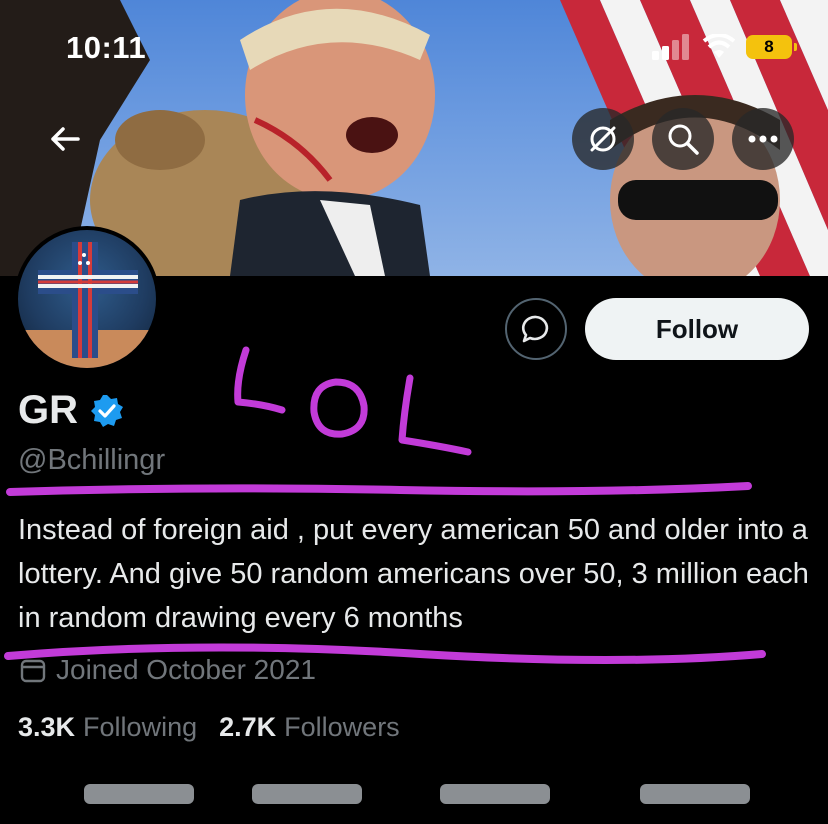 The image size is (828, 824). What do you see at coordinates (339, 408) in the screenshot?
I see `annotation-letter-o` at bounding box center [339, 408].